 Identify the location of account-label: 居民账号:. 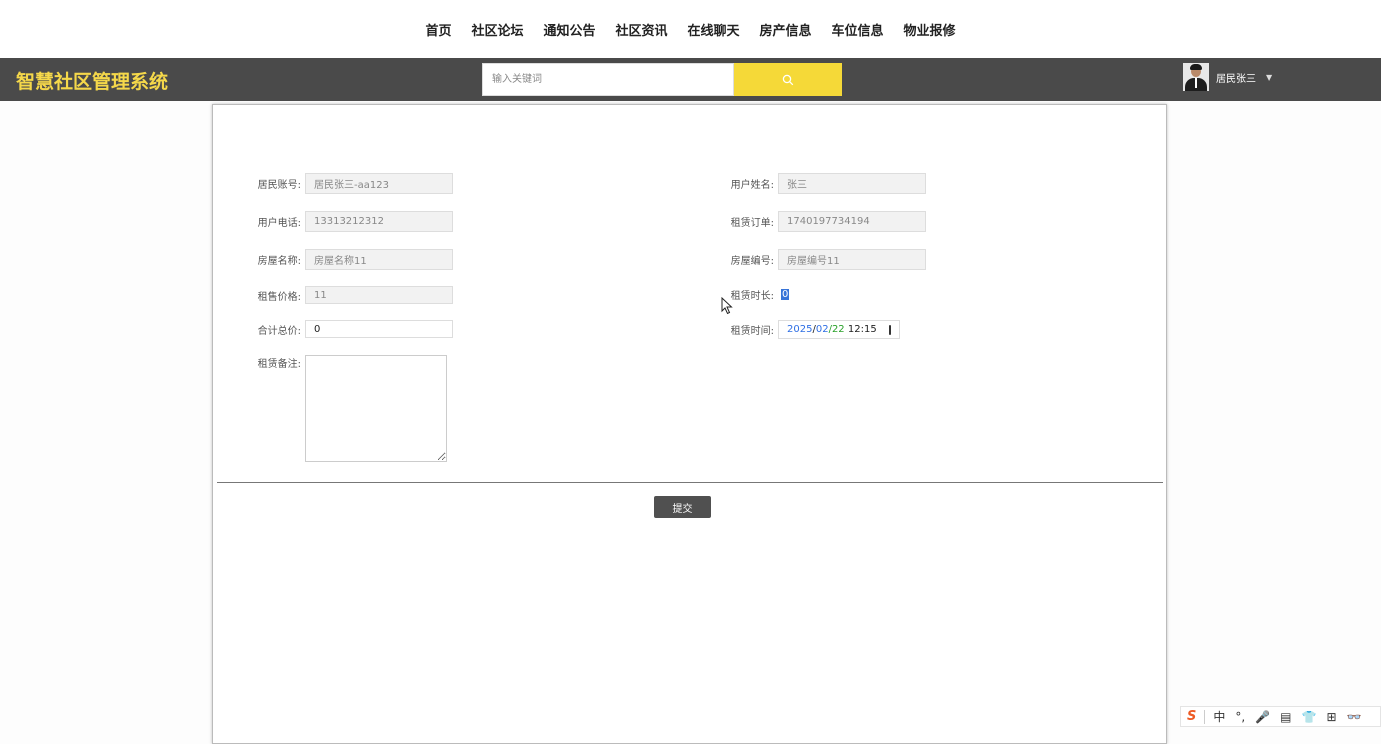
(279, 185).